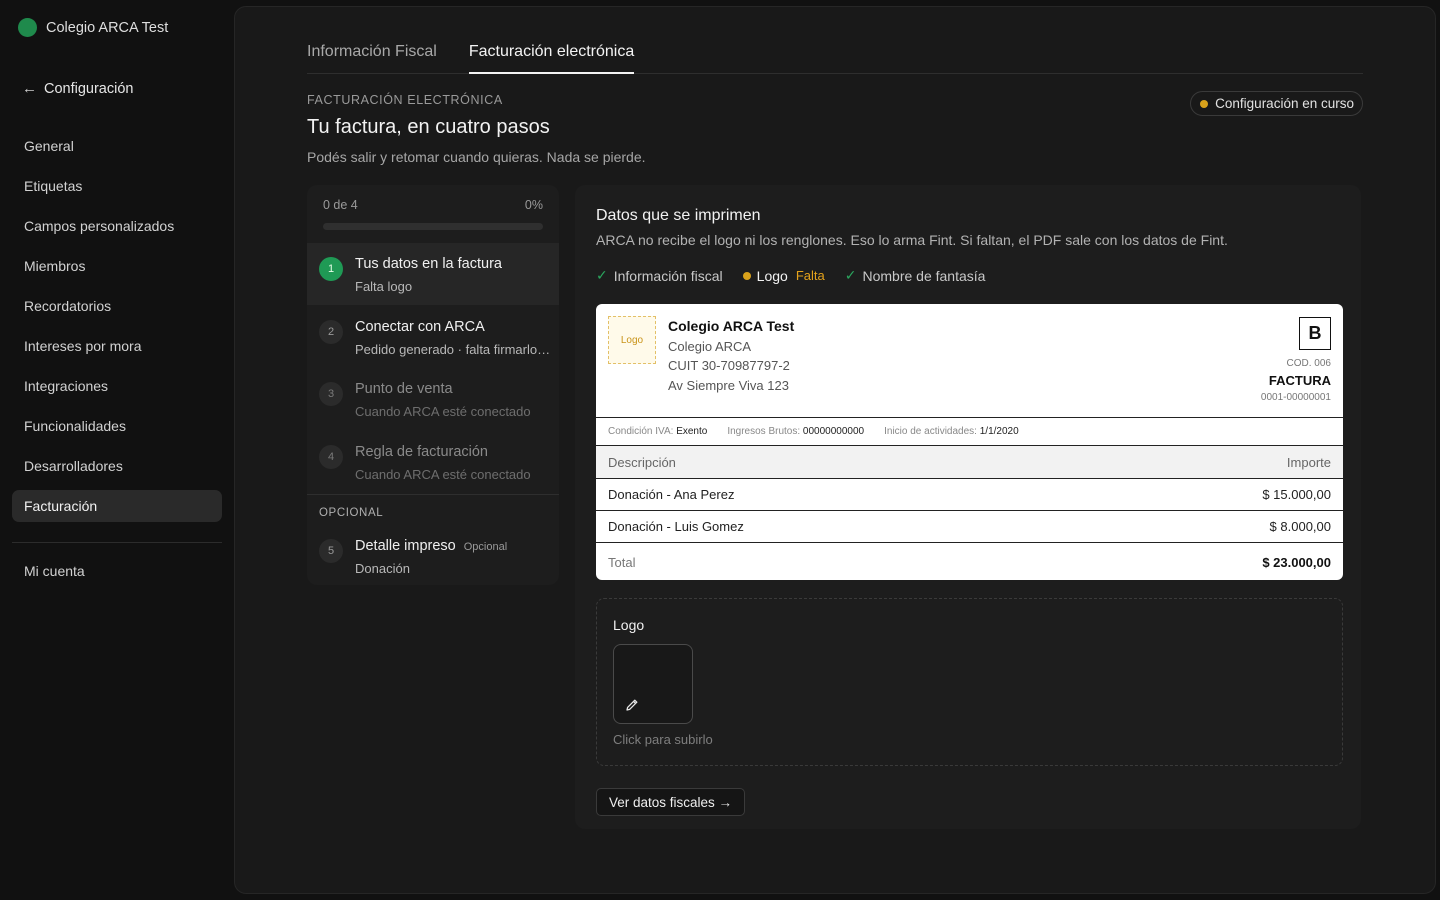 The height and width of the screenshot is (900, 1440). Describe the element at coordinates (117, 506) in the screenshot. I see `sidebar-item-facturacion: Facturación` at that location.